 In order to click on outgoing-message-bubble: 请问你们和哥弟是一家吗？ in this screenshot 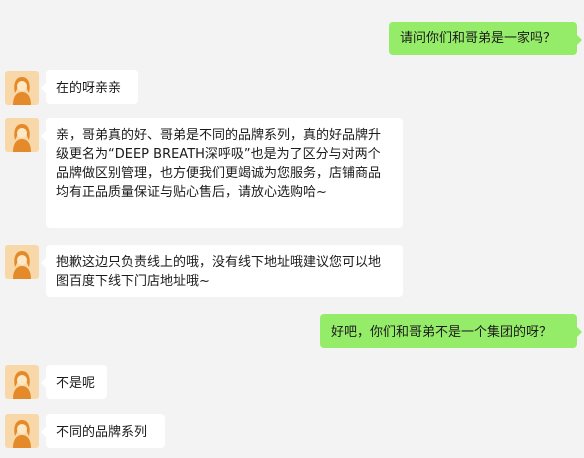, I will do `click(485, 38)`.